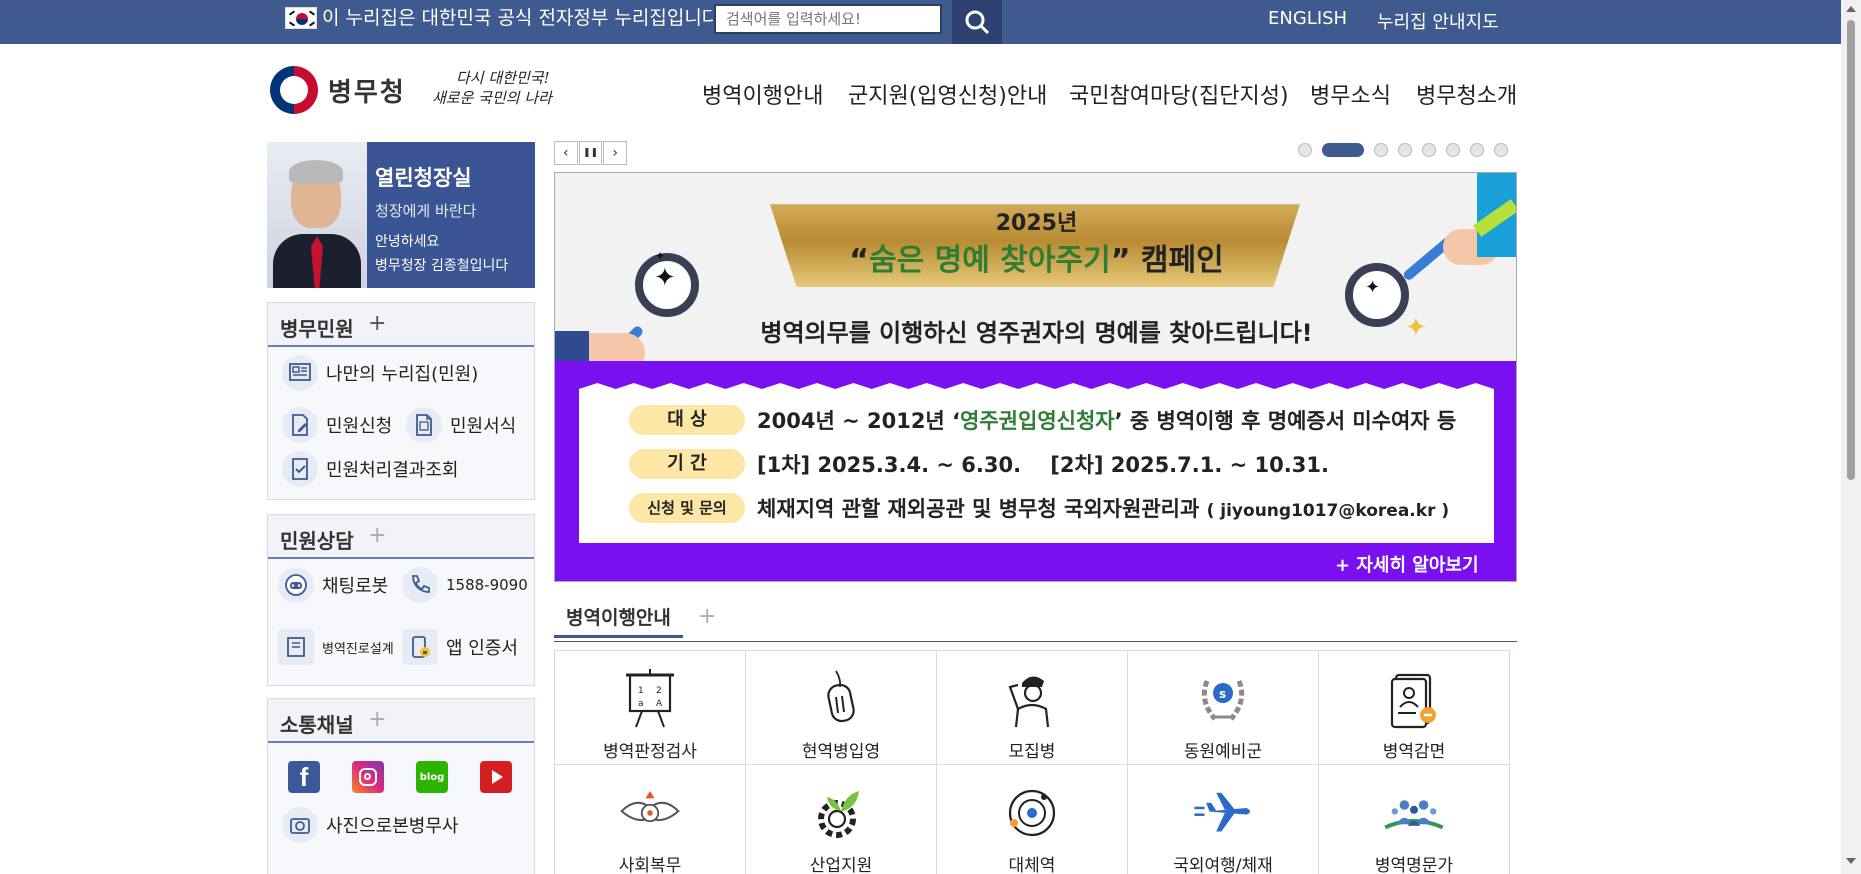  Describe the element at coordinates (377, 535) in the screenshot. I see `consult-more-button: +` at that location.